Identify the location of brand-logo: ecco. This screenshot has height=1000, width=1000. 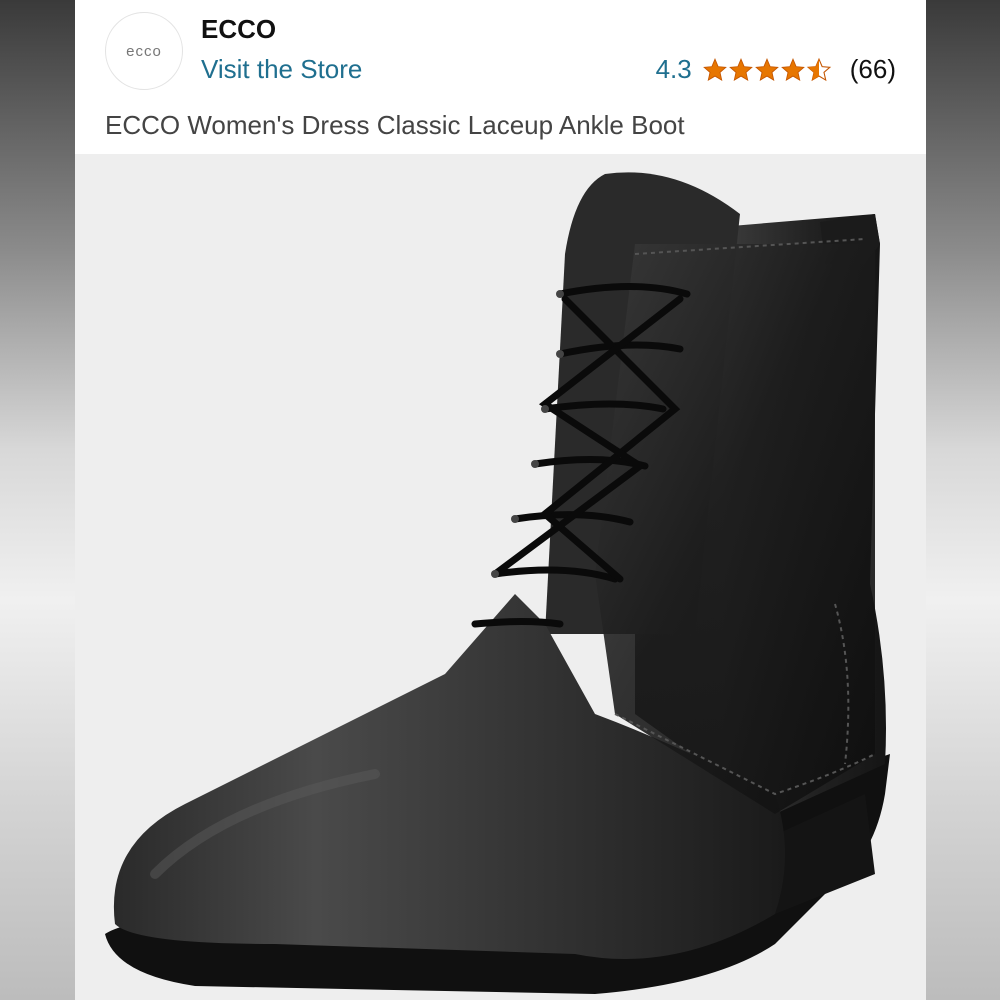
(144, 51).